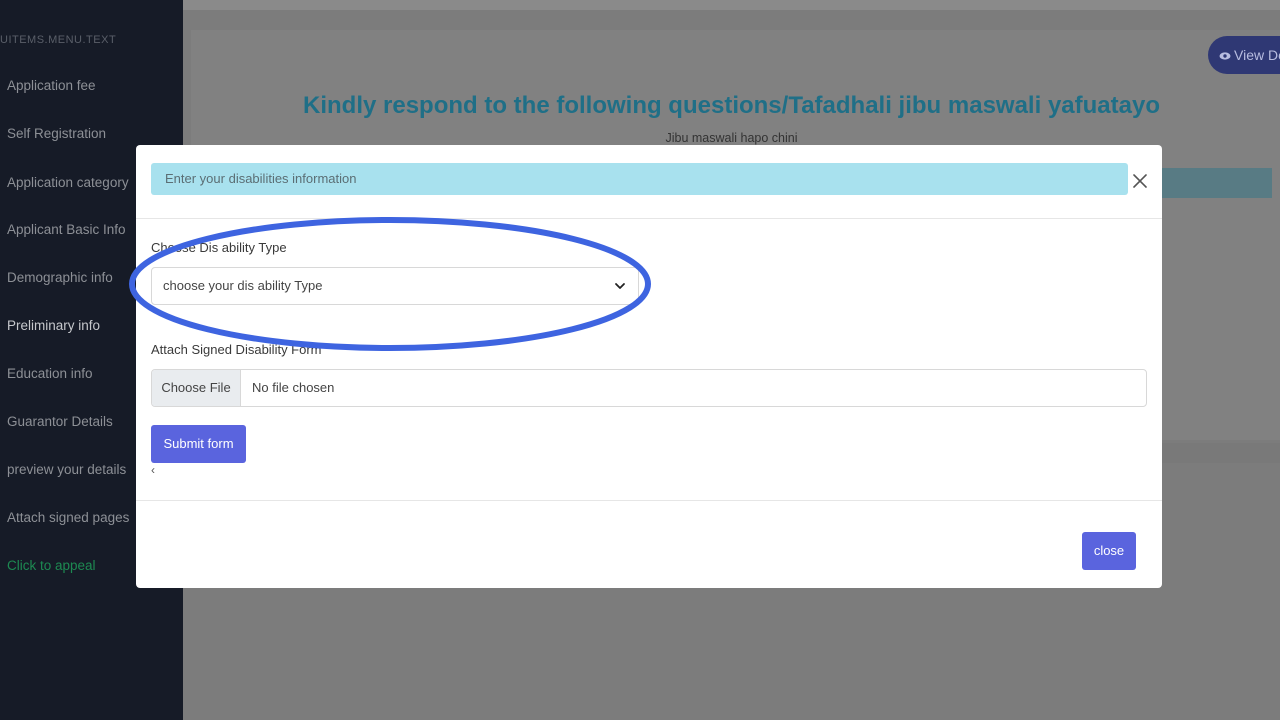 The height and width of the screenshot is (720, 1280). What do you see at coordinates (649, 388) in the screenshot?
I see `disability-form-file-input: Choose File No file chosen` at bounding box center [649, 388].